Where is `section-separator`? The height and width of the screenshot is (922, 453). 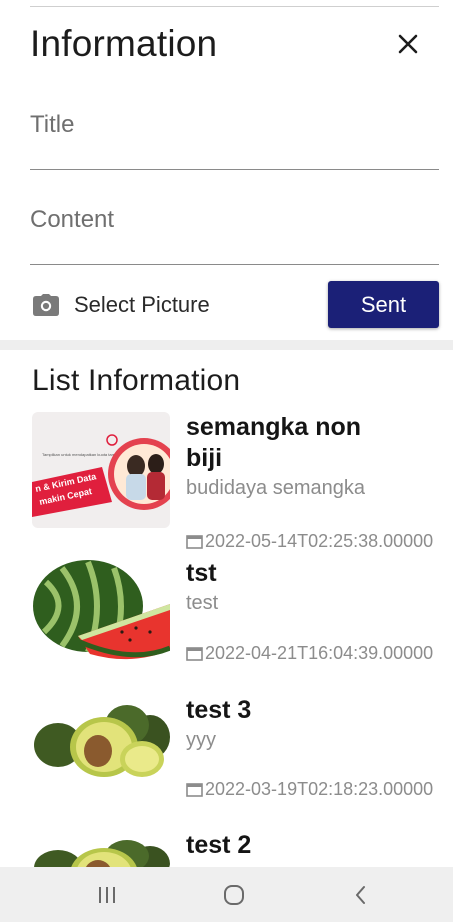 section-separator is located at coordinates (226, 345).